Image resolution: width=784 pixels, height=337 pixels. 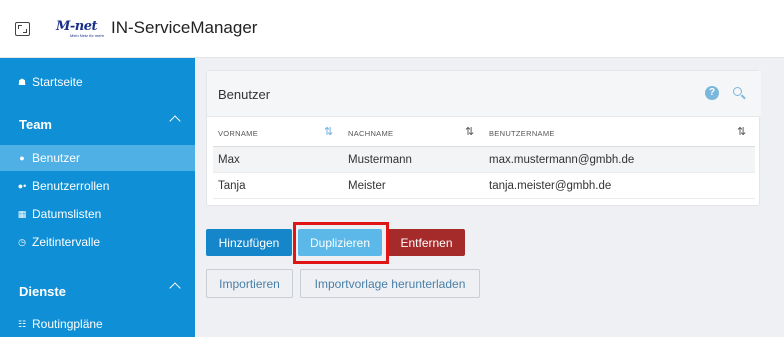 What do you see at coordinates (97, 124) in the screenshot?
I see `sidebar-section-team: Team` at bounding box center [97, 124].